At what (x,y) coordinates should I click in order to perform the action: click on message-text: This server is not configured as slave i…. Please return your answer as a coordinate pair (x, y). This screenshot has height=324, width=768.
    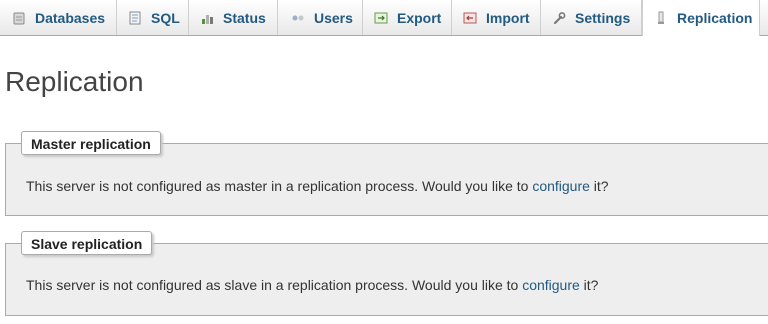
    Looking at the image, I should click on (274, 285).